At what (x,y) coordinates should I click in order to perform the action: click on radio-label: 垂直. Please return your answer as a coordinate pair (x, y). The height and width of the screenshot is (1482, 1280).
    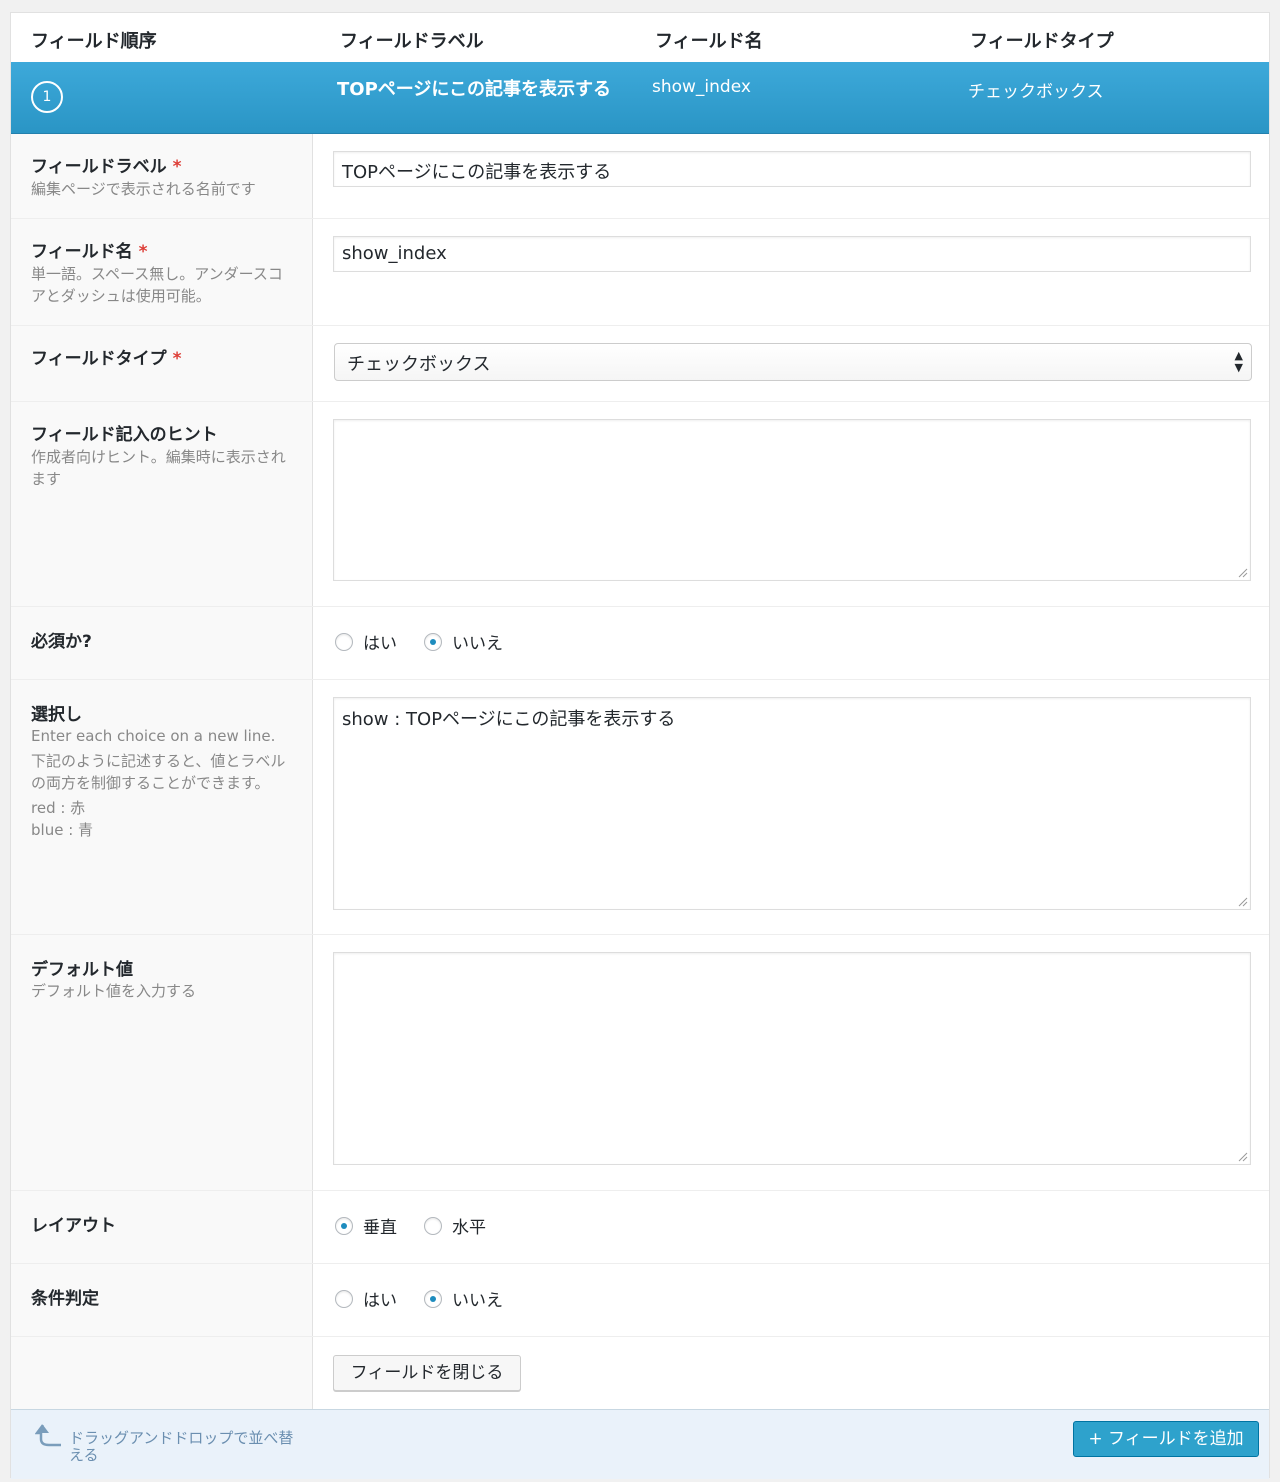
    Looking at the image, I should click on (380, 1228).